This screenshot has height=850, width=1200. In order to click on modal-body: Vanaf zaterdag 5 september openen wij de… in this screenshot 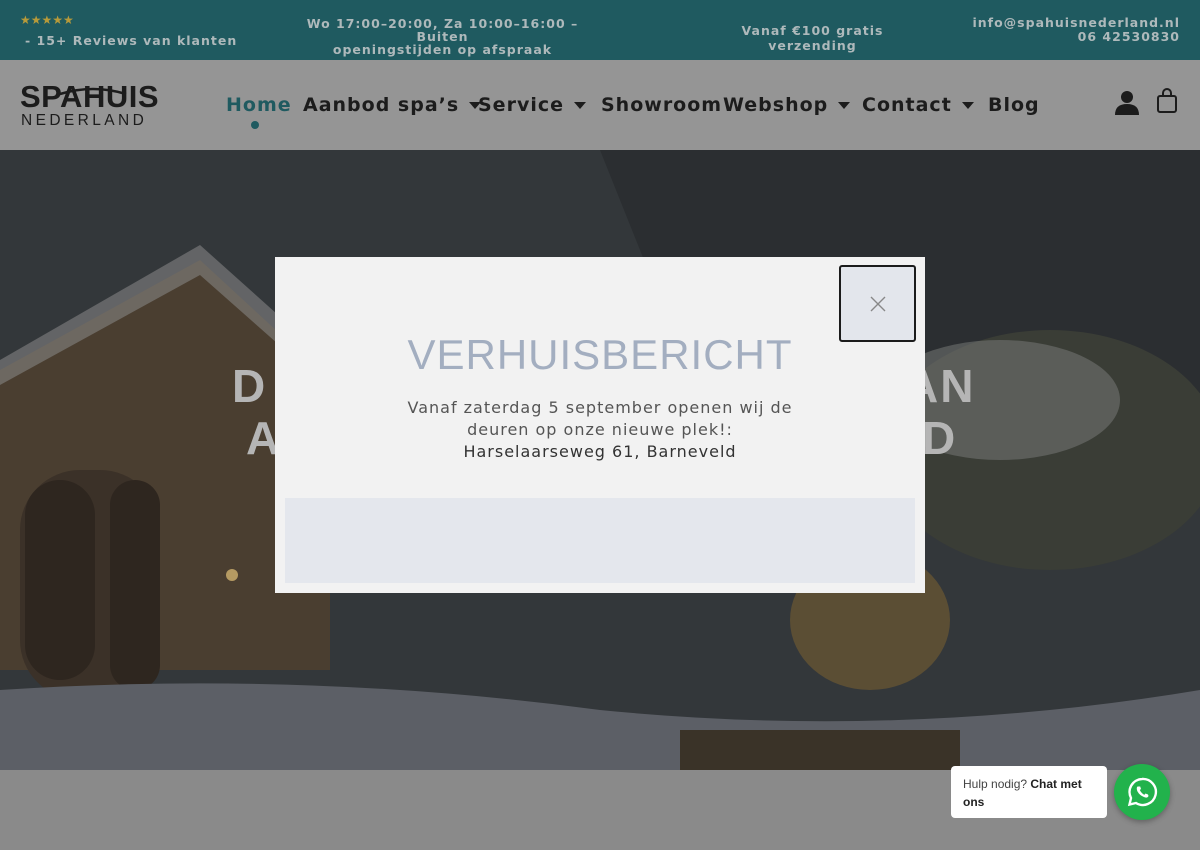, I will do `click(600, 430)`.